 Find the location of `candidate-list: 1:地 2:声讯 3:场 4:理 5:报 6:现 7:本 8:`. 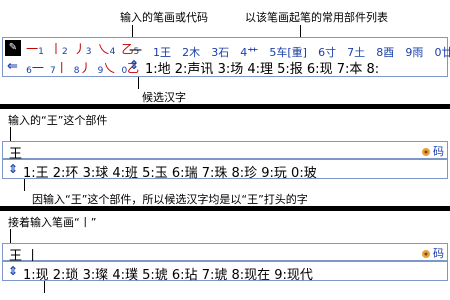

candidate-list: 1:地 2:声讯 3:场 4:理 5:报 6:现 7:本 8: is located at coordinates (262, 67).